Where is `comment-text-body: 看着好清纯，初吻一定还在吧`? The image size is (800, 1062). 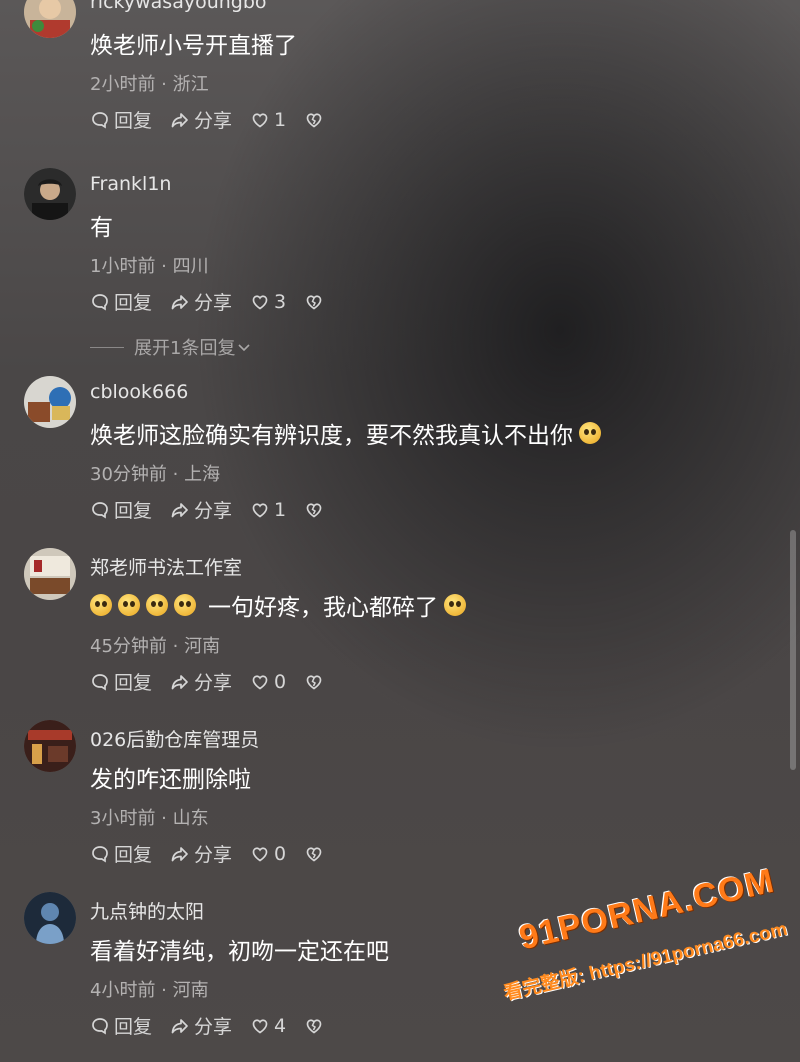 comment-text-body: 看着好清纯，初吻一定还在吧 is located at coordinates (239, 952).